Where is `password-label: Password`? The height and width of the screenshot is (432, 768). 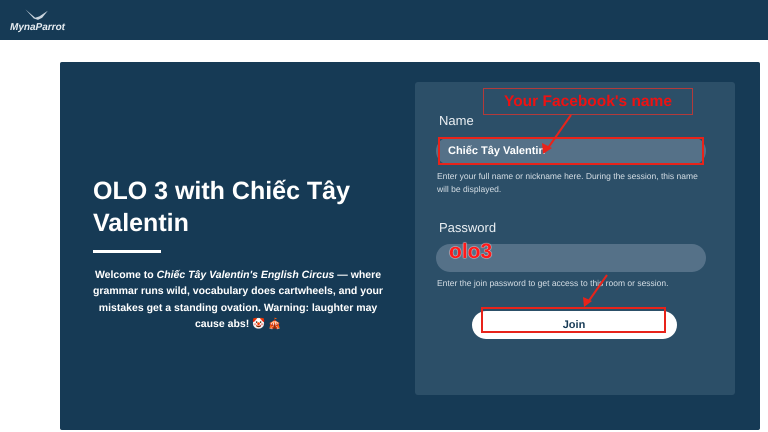 password-label: Password is located at coordinates (468, 227).